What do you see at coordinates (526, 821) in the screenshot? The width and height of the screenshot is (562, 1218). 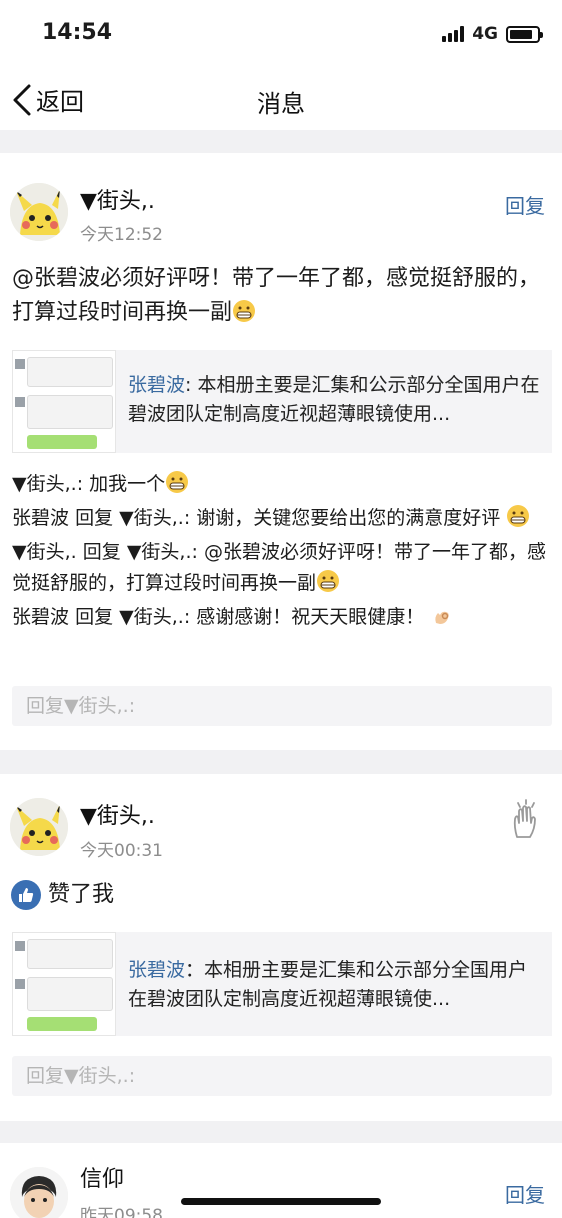 I see `wave-hand-icon` at bounding box center [526, 821].